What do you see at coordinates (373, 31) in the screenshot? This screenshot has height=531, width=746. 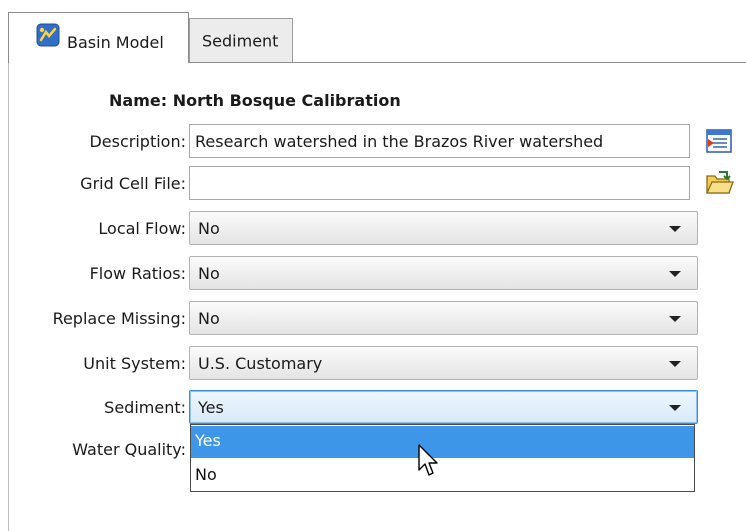 I see `tab-strip: Basin Model Sediment` at bounding box center [373, 31].